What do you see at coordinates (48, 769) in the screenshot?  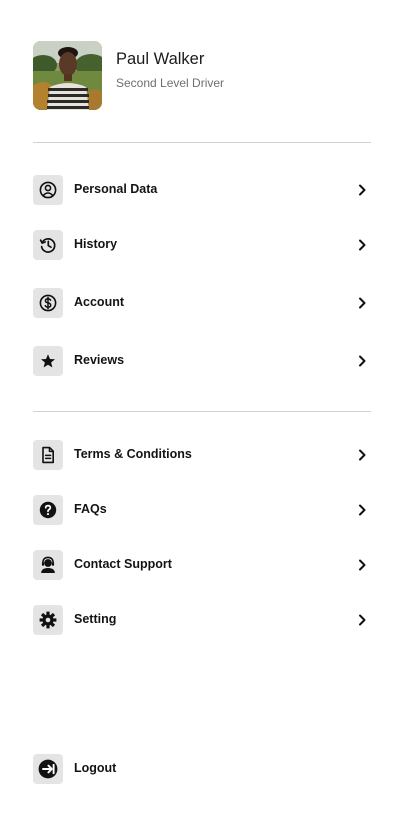 I see `logout-icon` at bounding box center [48, 769].